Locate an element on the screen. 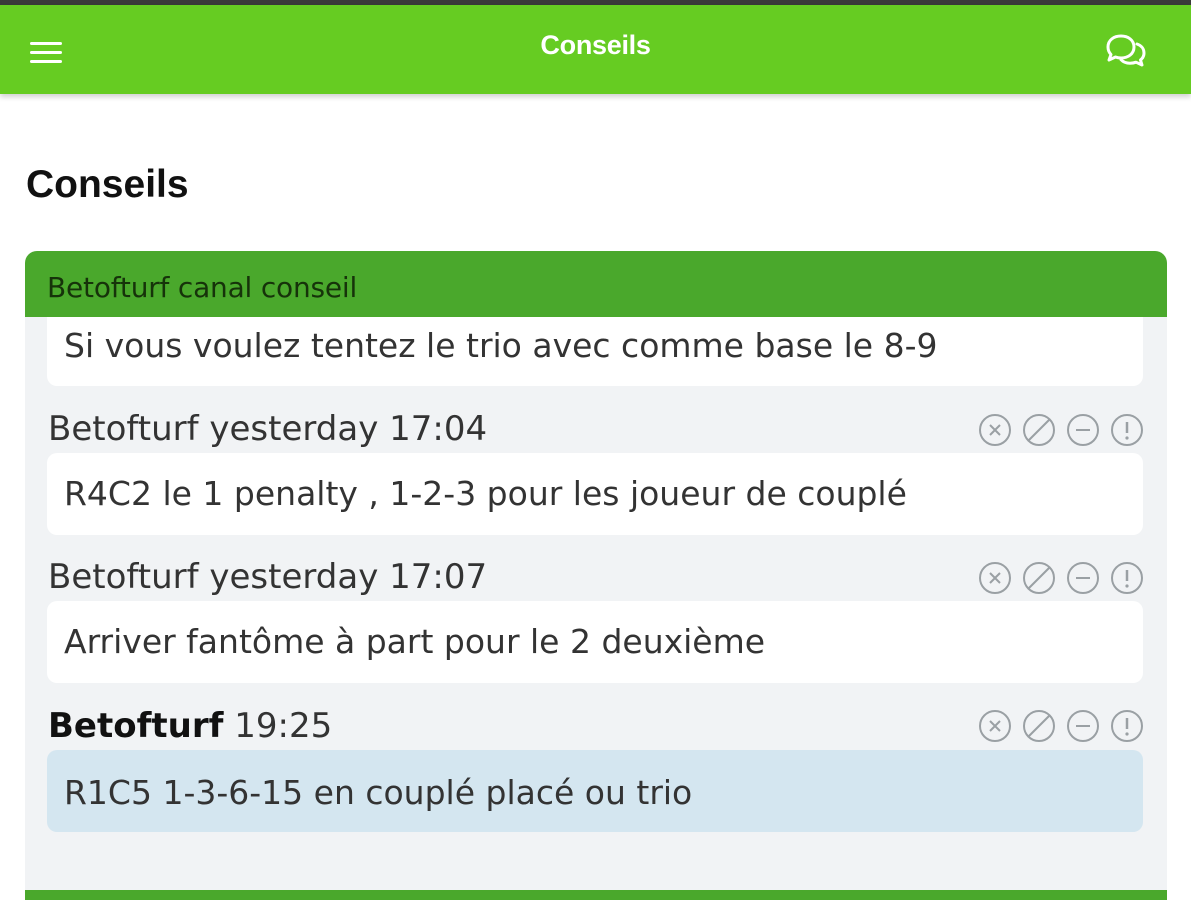 The height and width of the screenshot is (900, 1191). message-time: yesterday 17:07 is located at coordinates (348, 577).